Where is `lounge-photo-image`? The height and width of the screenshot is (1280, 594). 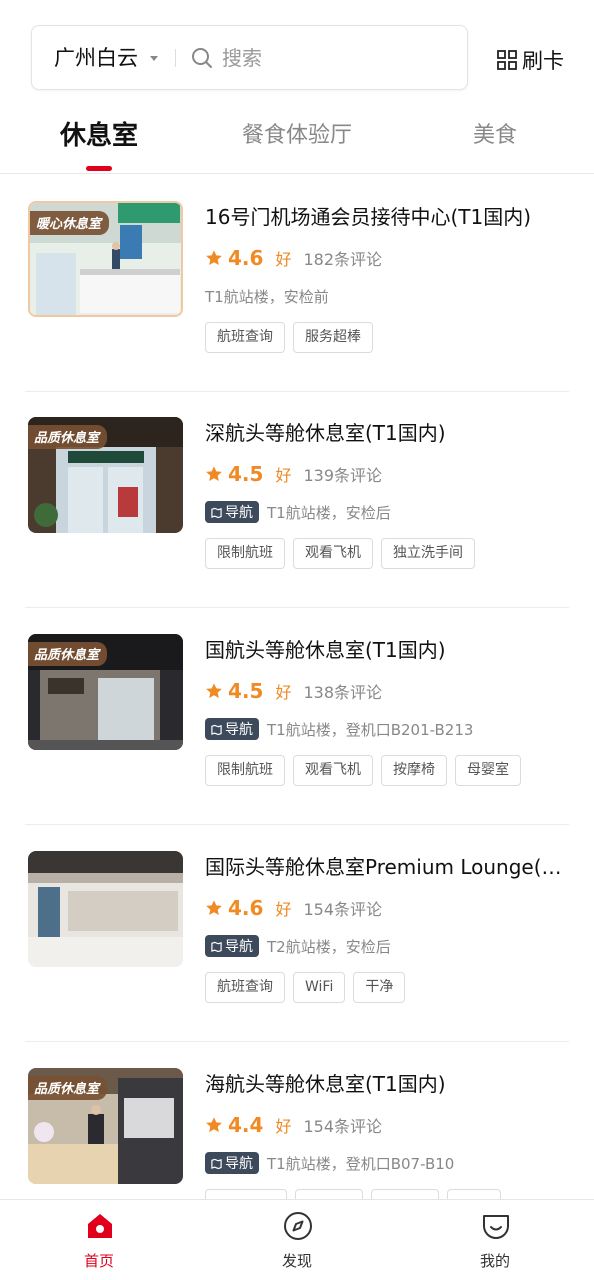
lounge-photo-image is located at coordinates (105, 909).